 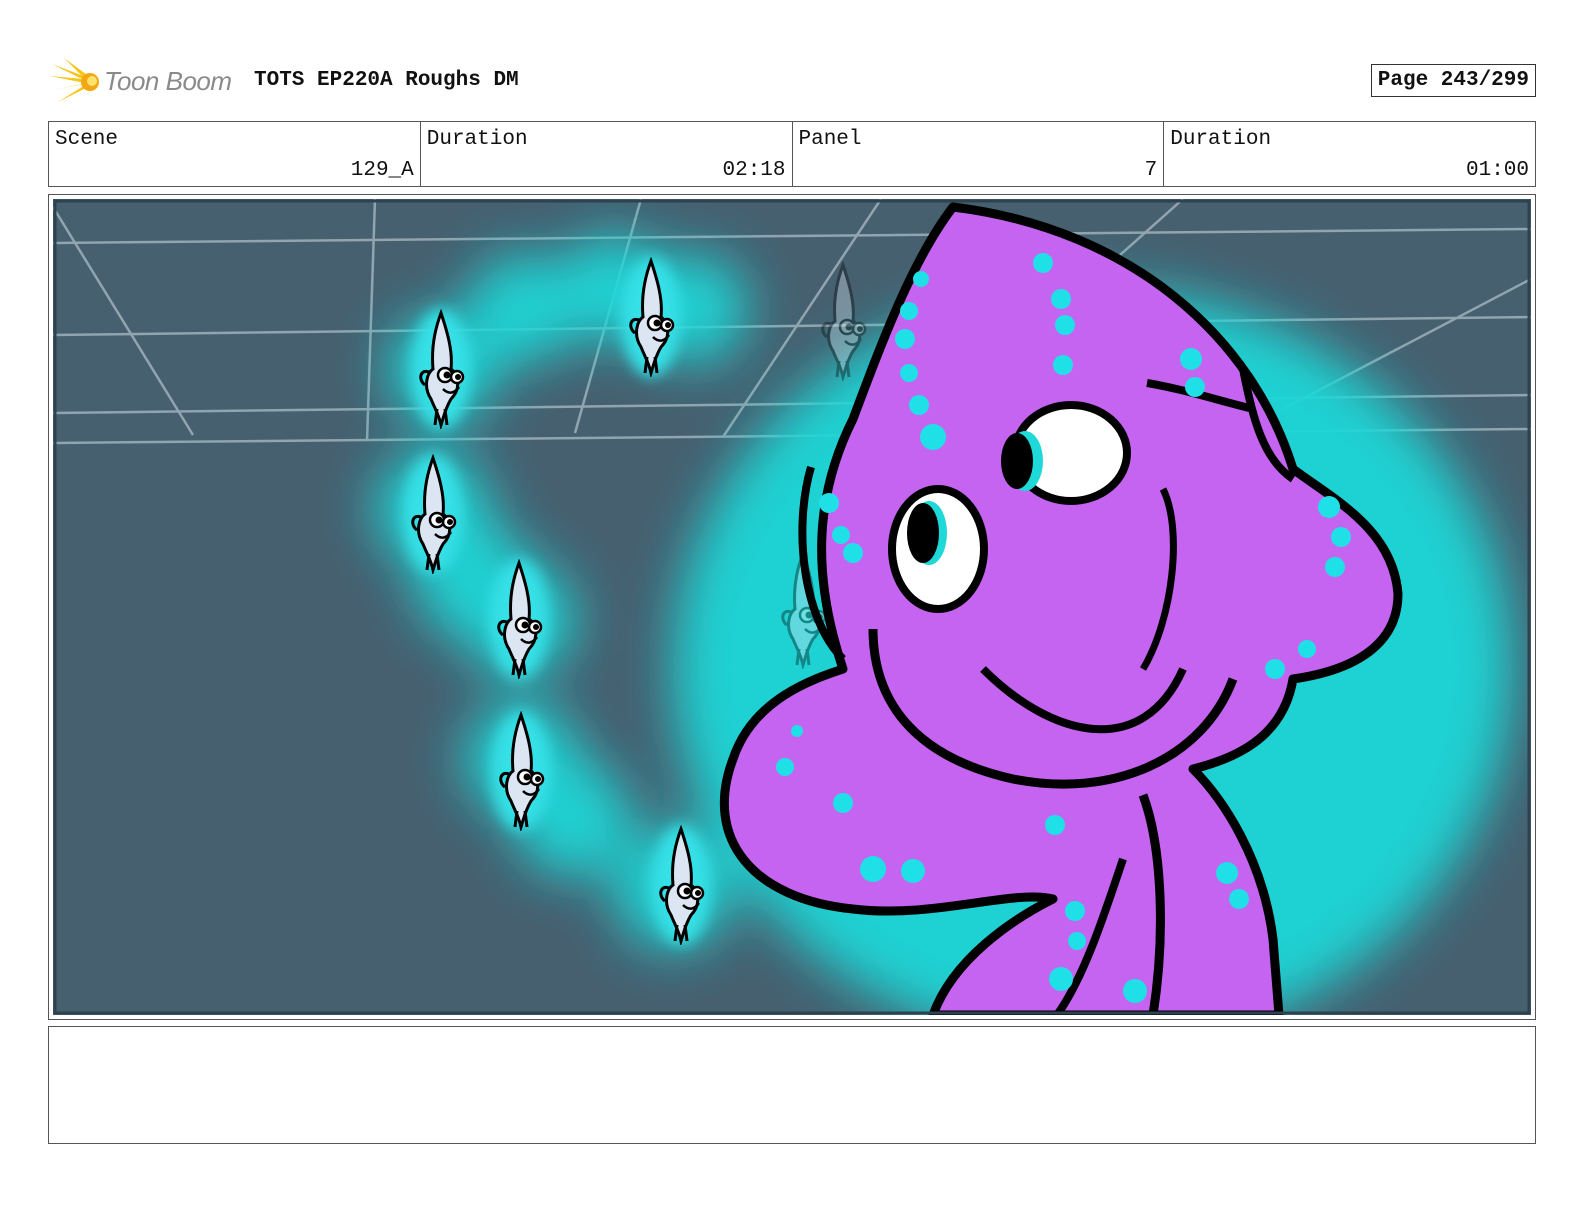 What do you see at coordinates (754, 170) in the screenshot?
I see `scene-duration-value: 02:18` at bounding box center [754, 170].